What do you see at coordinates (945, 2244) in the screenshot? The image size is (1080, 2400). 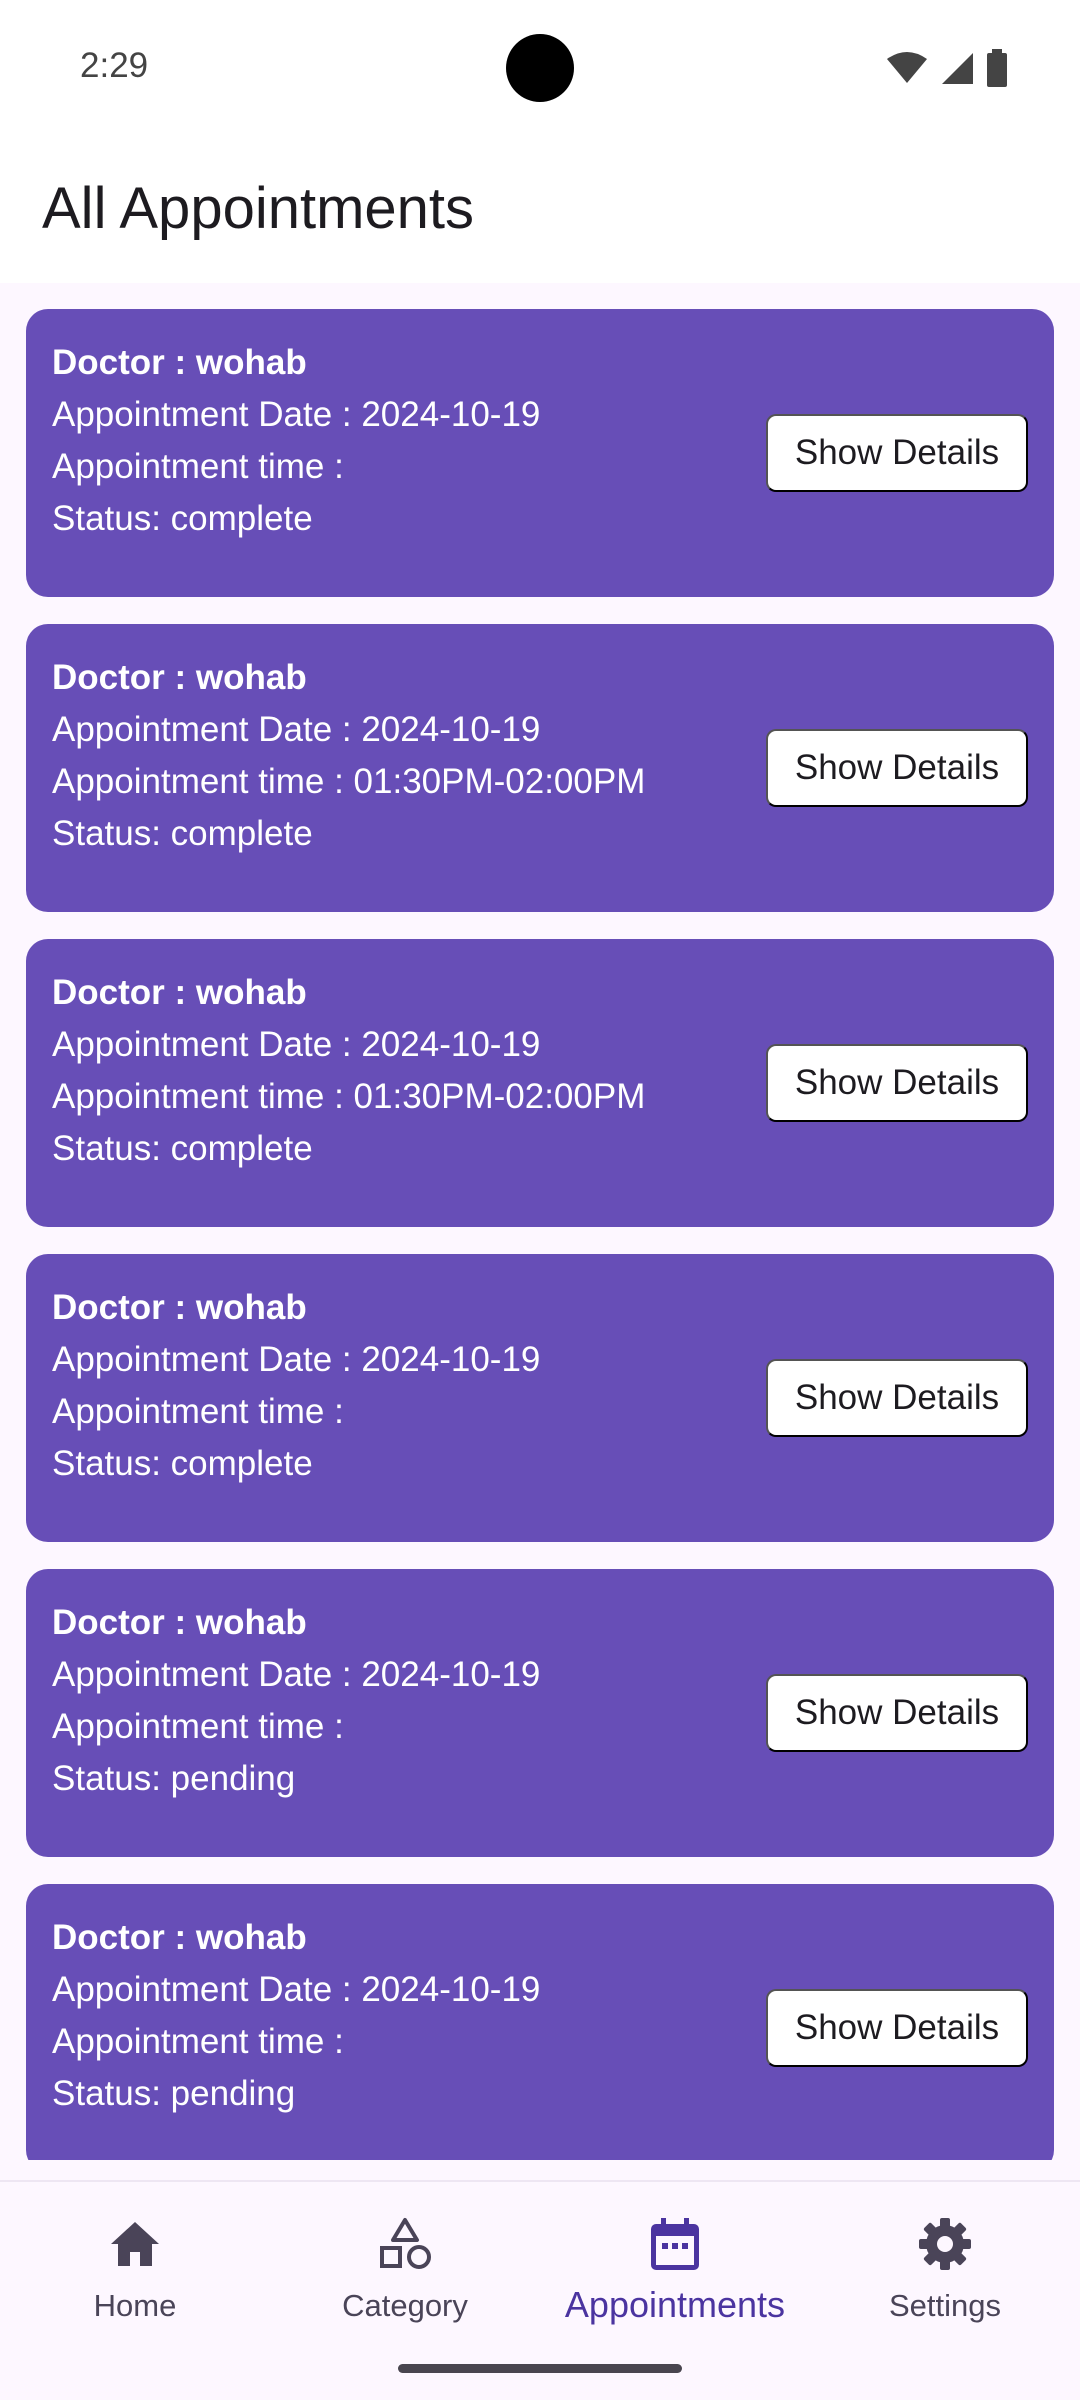 I see `gear-icon` at bounding box center [945, 2244].